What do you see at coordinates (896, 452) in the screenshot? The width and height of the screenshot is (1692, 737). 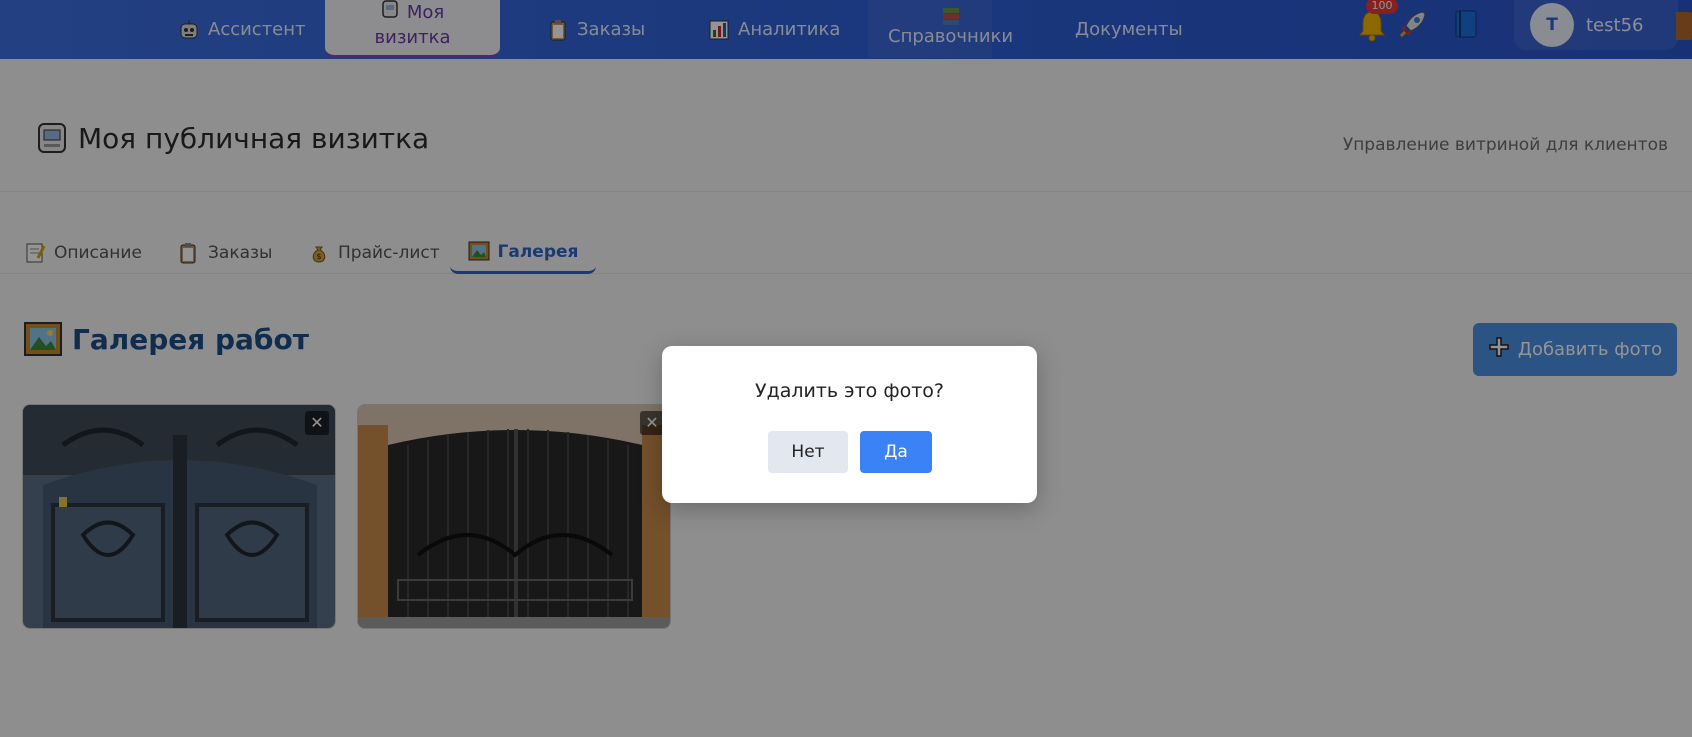 I see `yes-button: Да` at bounding box center [896, 452].